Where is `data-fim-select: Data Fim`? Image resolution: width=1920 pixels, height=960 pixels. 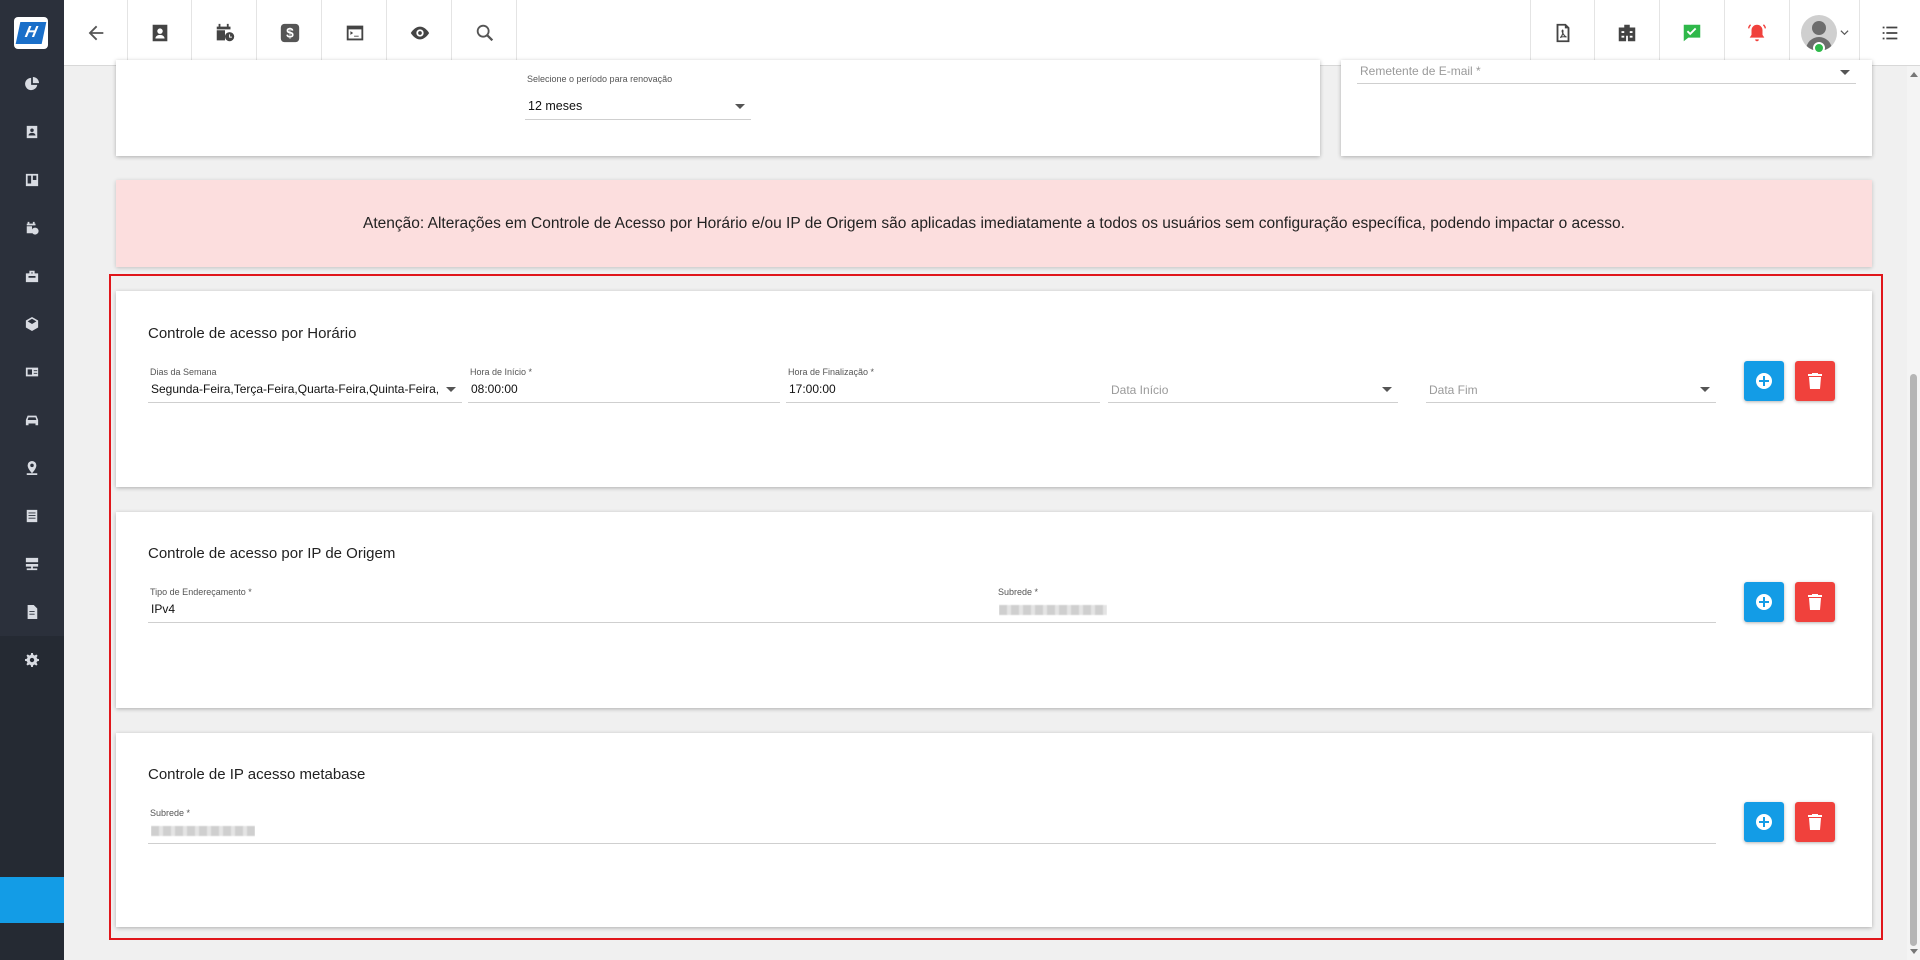
data-fim-select: Data Fim is located at coordinates (1571, 386).